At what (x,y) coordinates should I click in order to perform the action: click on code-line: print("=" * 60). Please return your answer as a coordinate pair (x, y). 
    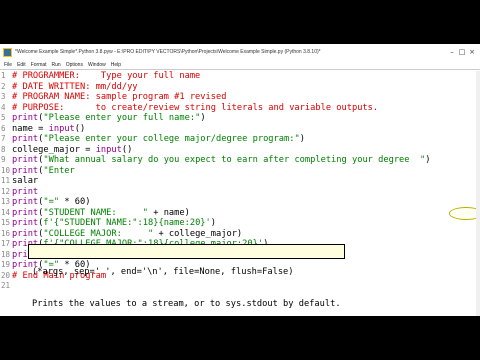
    Looking at the image, I should click on (246, 202).